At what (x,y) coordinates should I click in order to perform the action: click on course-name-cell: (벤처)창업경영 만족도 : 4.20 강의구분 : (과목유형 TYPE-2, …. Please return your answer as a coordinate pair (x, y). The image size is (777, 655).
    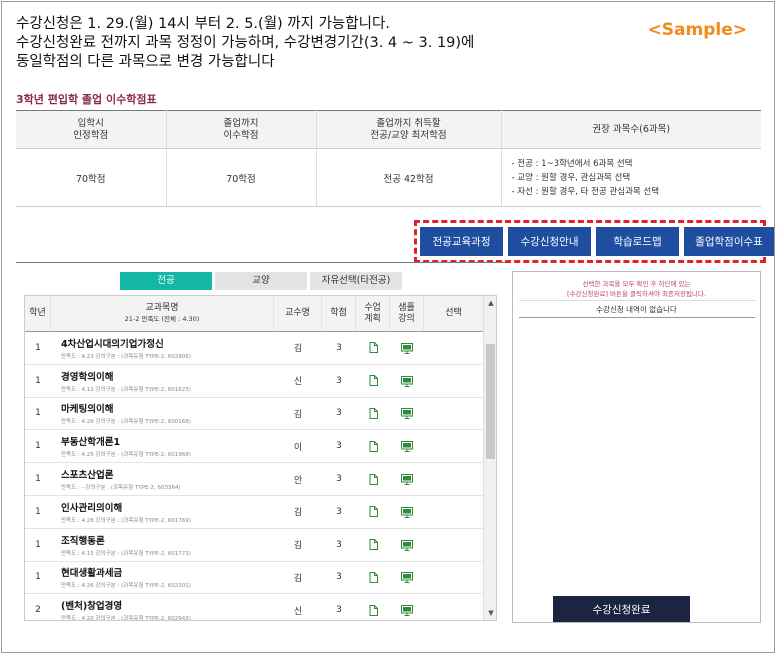
    Looking at the image, I should click on (162, 607).